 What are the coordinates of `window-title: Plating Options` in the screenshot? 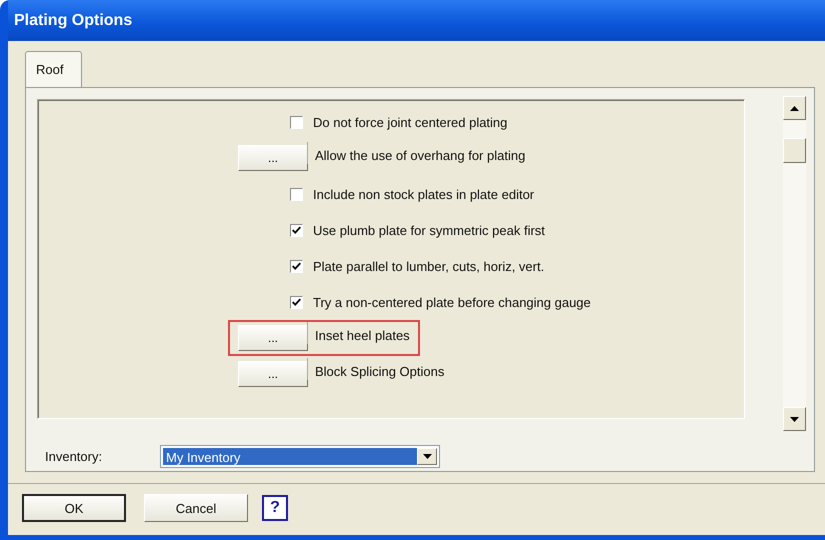 It's located at (73, 21).